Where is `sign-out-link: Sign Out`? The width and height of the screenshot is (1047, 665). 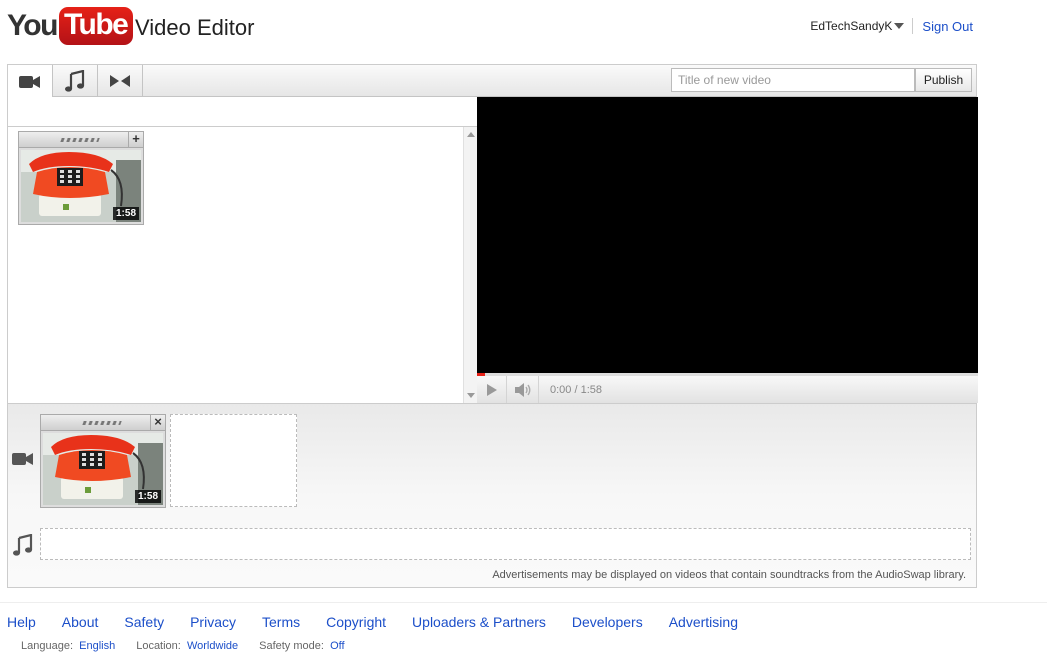
sign-out-link: Sign Out is located at coordinates (947, 26).